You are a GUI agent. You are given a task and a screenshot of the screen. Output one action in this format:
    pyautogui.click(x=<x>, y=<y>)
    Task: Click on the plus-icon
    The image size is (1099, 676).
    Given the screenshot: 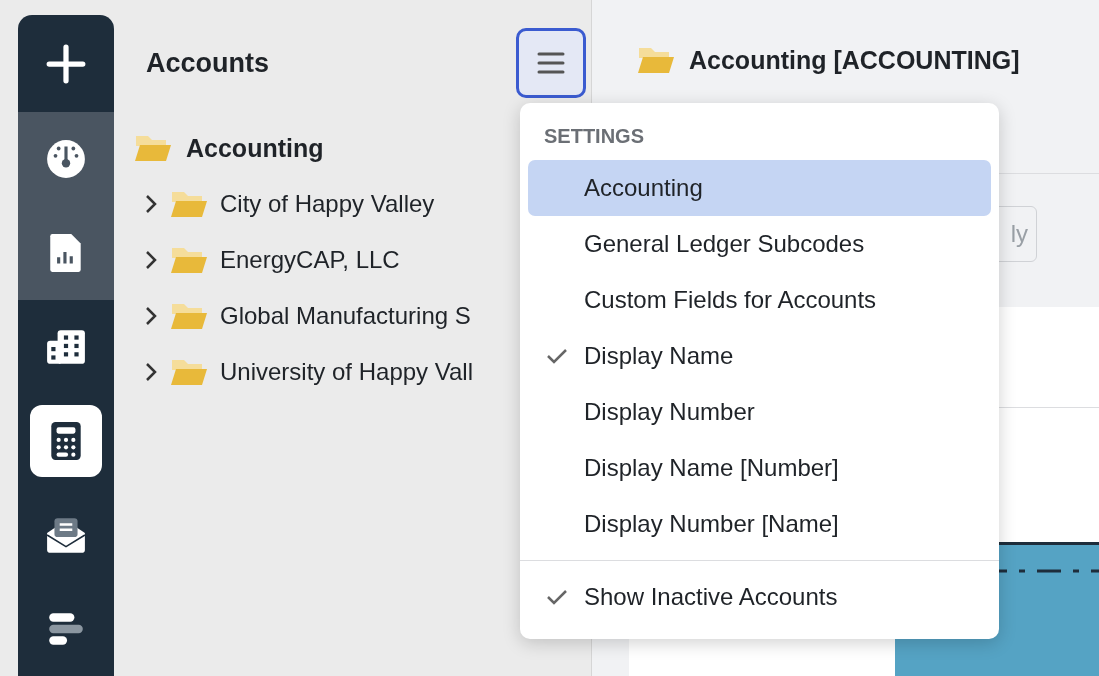 What is the action you would take?
    pyautogui.click(x=66, y=63)
    